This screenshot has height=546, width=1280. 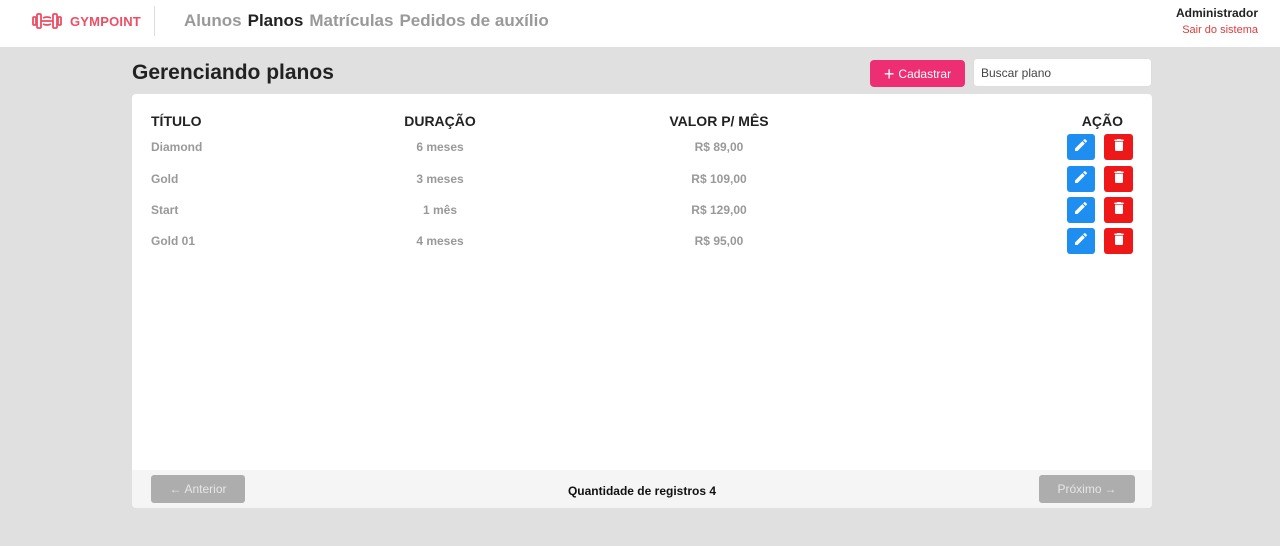 I want to click on plan-duration: 6 meses, so click(x=440, y=147).